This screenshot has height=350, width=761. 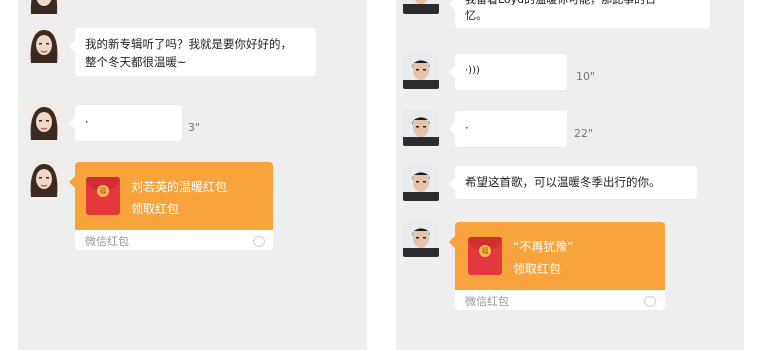 What do you see at coordinates (192, 52) in the screenshot?
I see `text-message-bubble: 我的新专辑听了吗？我就是要你好好的， 整个冬天都很温暖~` at bounding box center [192, 52].